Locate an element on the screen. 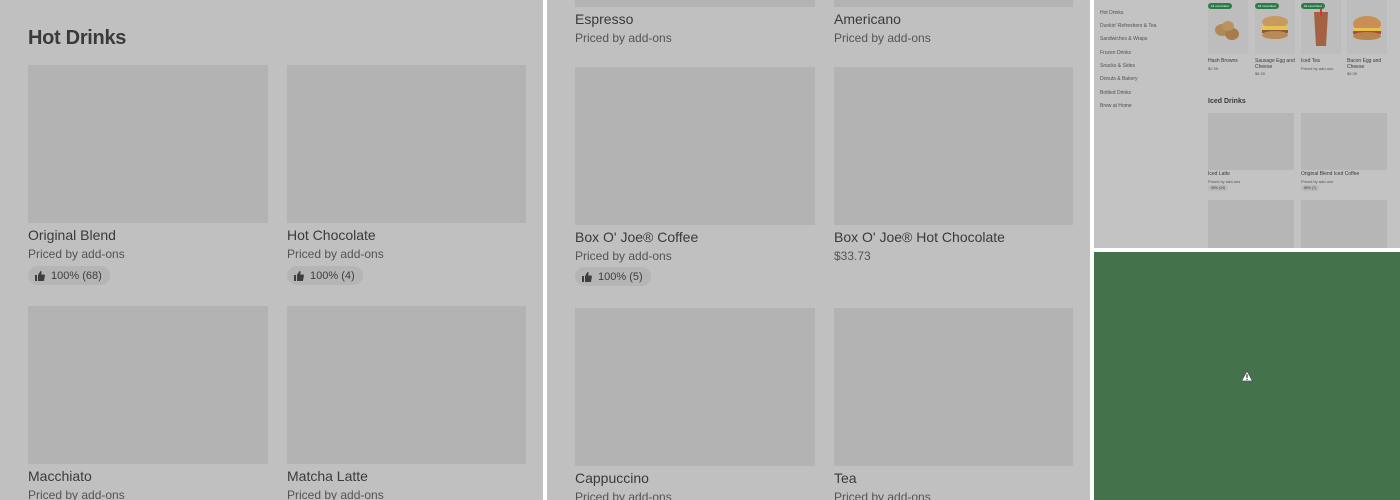  sandwich-image is located at coordinates (1367, 28).